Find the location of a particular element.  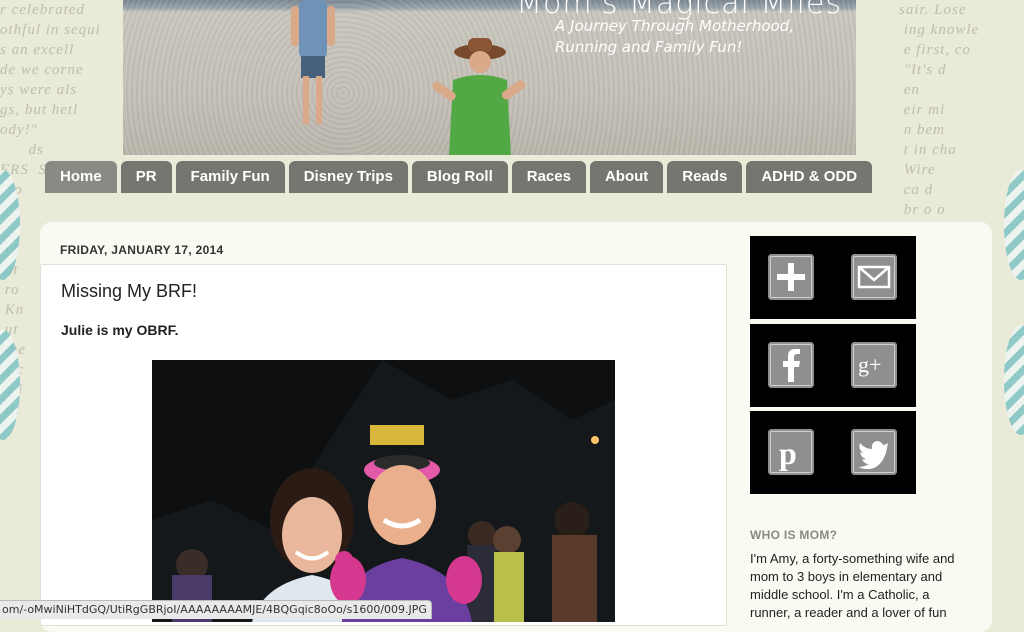

google-plus-icon: g+ is located at coordinates (874, 365).